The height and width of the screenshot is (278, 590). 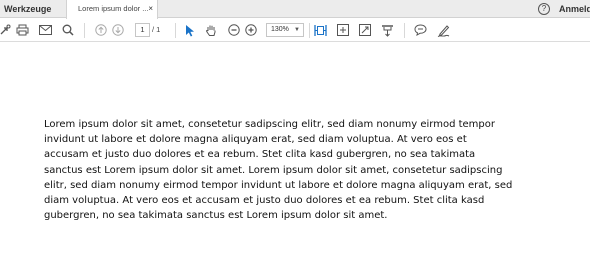 I want to click on comment-icon, so click(x=420, y=30).